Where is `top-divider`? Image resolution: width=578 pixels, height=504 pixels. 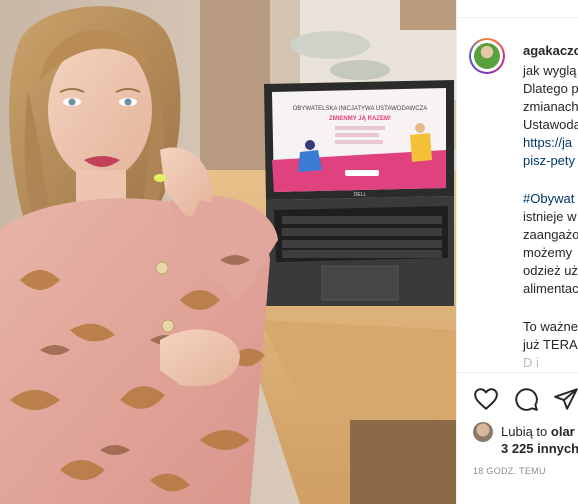 top-divider is located at coordinates (517, 9).